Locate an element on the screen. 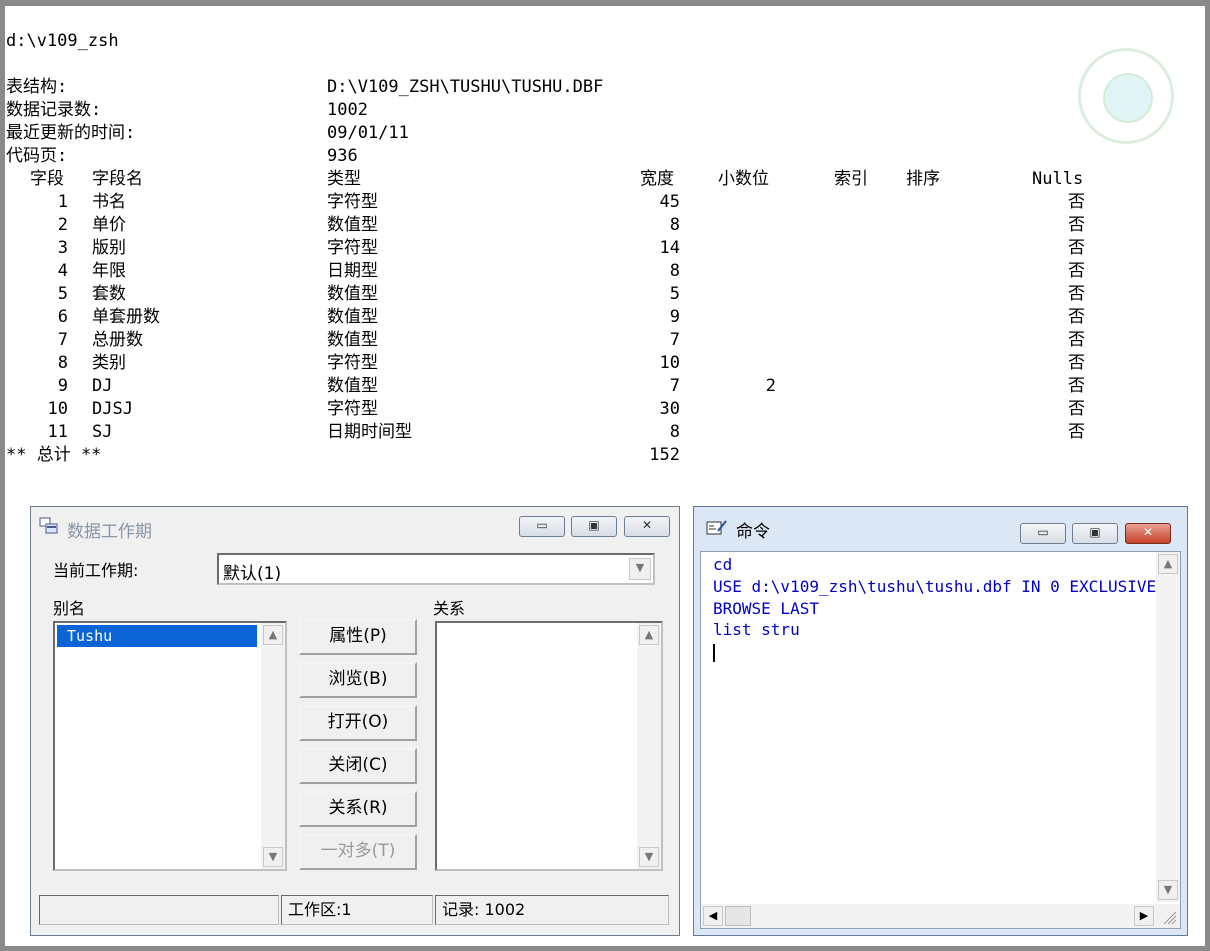 The height and width of the screenshot is (951, 1210). command-maximize-button: ▣ is located at coordinates (1095, 533).